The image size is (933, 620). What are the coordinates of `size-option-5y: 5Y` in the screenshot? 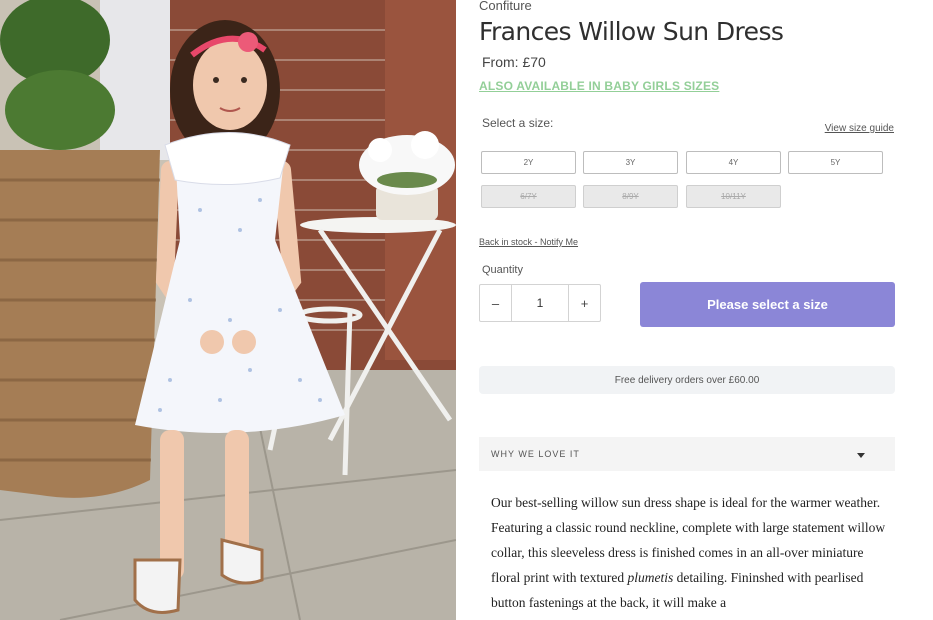 It's located at (835, 162).